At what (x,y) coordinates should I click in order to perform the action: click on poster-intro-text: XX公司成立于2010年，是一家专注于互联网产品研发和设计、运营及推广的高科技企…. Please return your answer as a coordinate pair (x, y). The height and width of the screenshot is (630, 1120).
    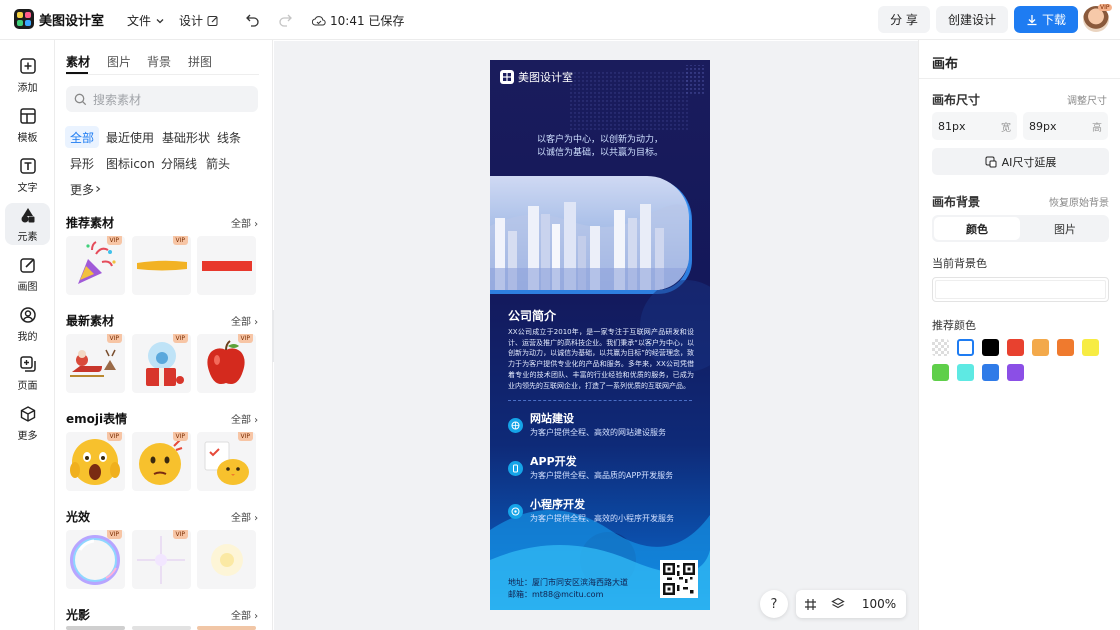
    Looking at the image, I should click on (601, 359).